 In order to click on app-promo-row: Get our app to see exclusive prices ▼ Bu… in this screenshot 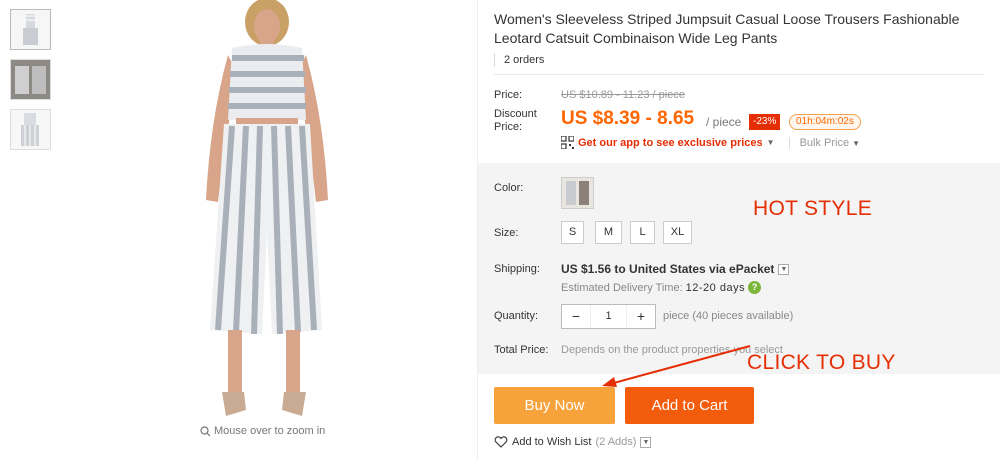, I will do `click(710, 142)`.